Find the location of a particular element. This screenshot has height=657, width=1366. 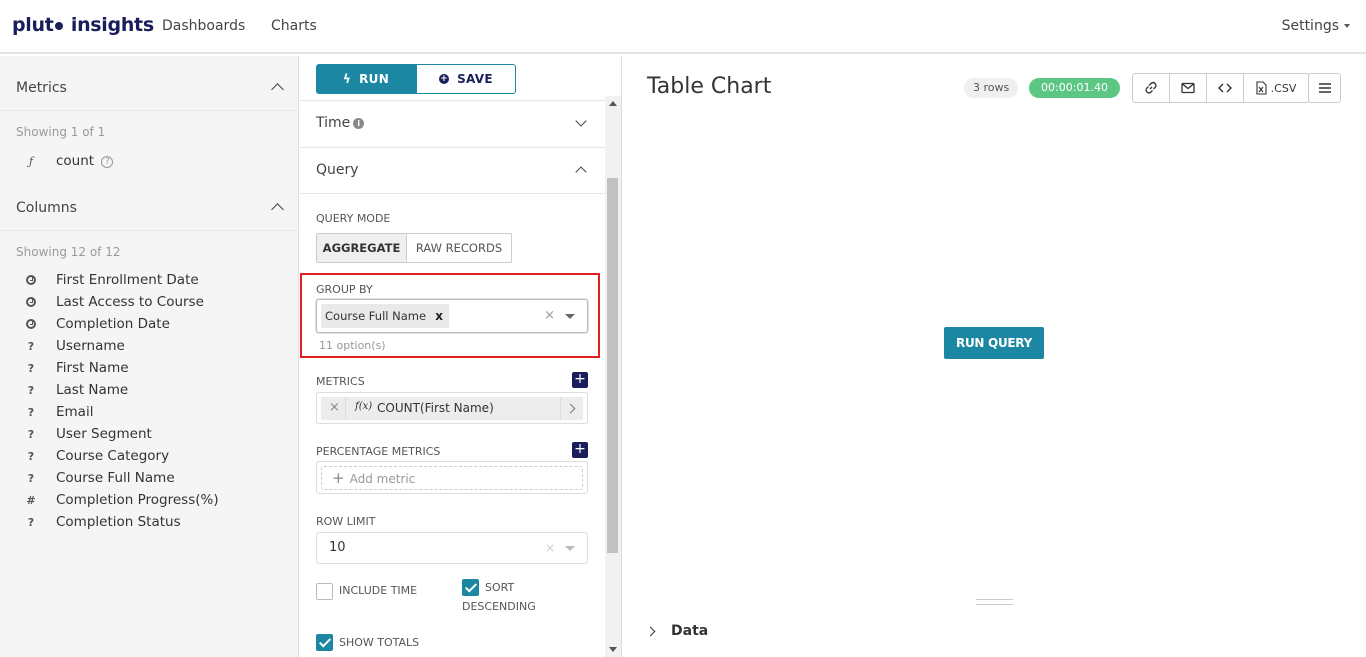

scrollbar-thumb is located at coordinates (612, 365).